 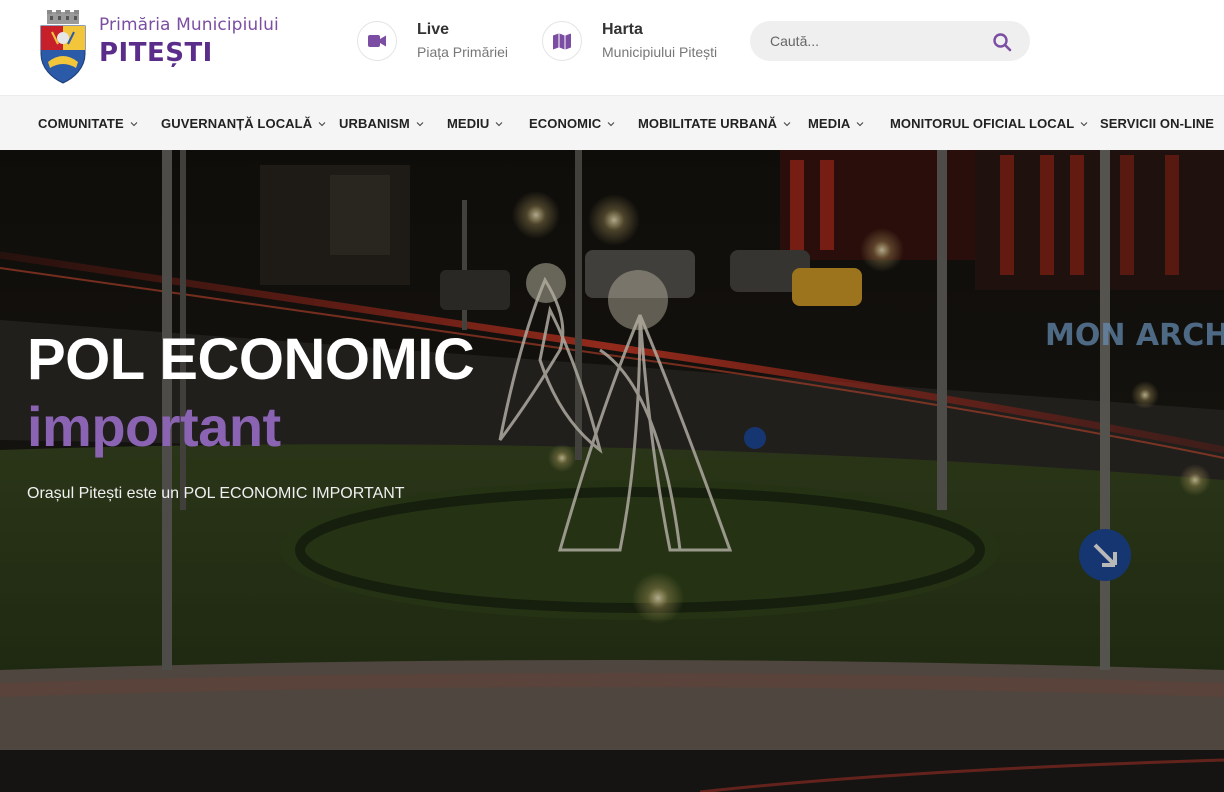 What do you see at coordinates (982, 123) in the screenshot?
I see `nav-item-label: MONITORUL OFICIAL LOCAL` at bounding box center [982, 123].